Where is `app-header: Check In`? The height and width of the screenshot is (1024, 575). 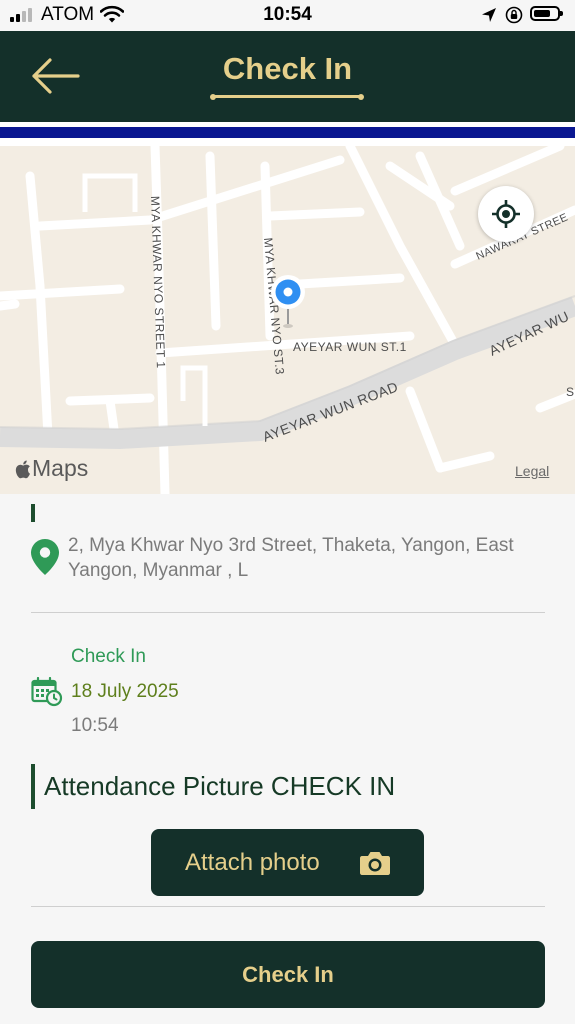
app-header: Check In is located at coordinates (287, 76).